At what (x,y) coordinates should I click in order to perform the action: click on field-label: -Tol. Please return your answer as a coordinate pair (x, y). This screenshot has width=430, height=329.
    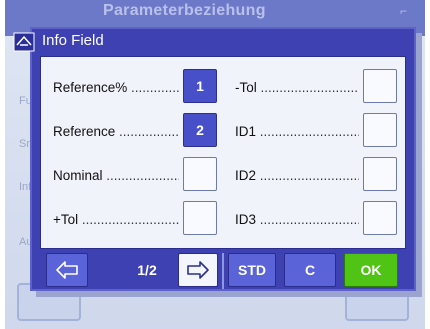
    Looking at the image, I should click on (297, 87).